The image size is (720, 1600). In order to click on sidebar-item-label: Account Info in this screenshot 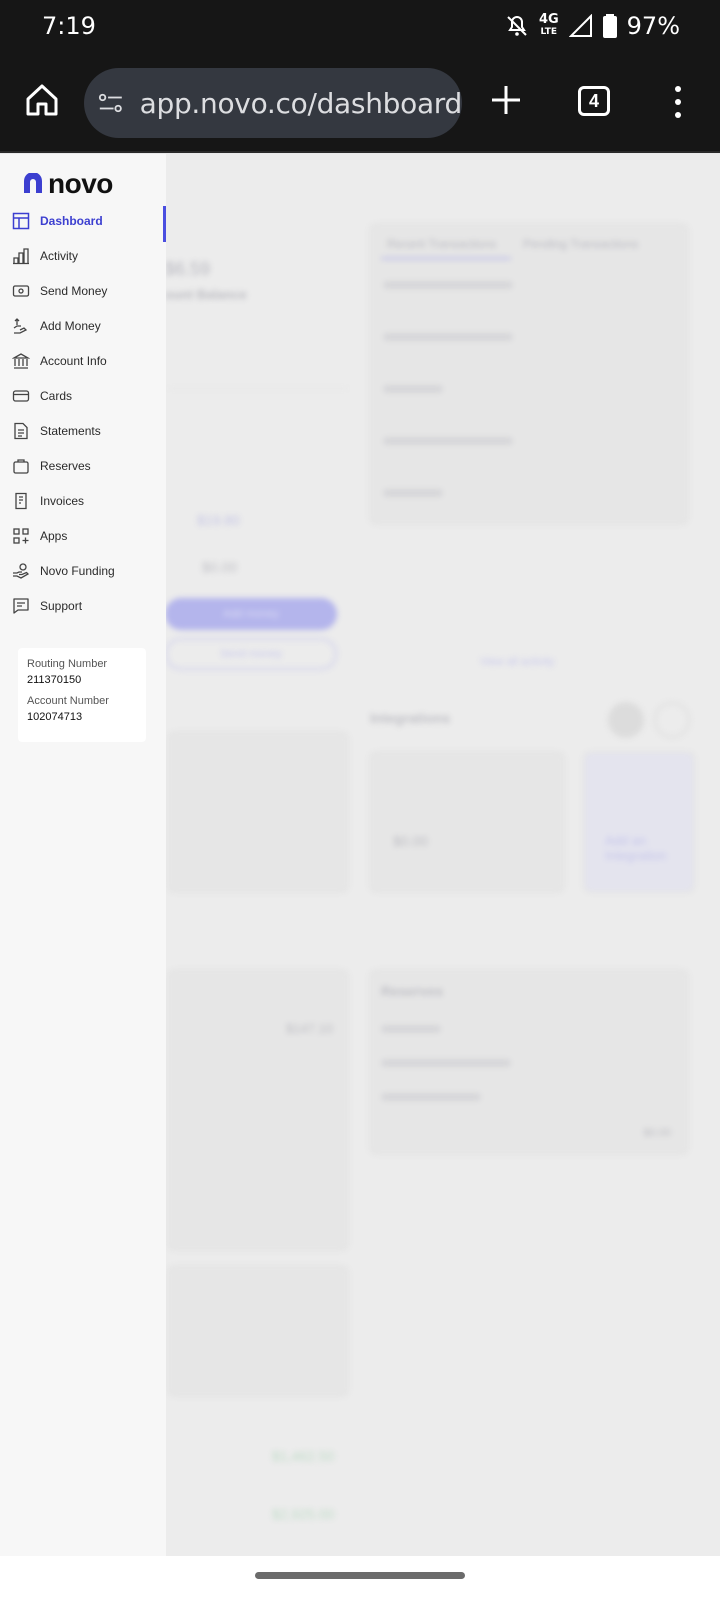, I will do `click(73, 361)`.